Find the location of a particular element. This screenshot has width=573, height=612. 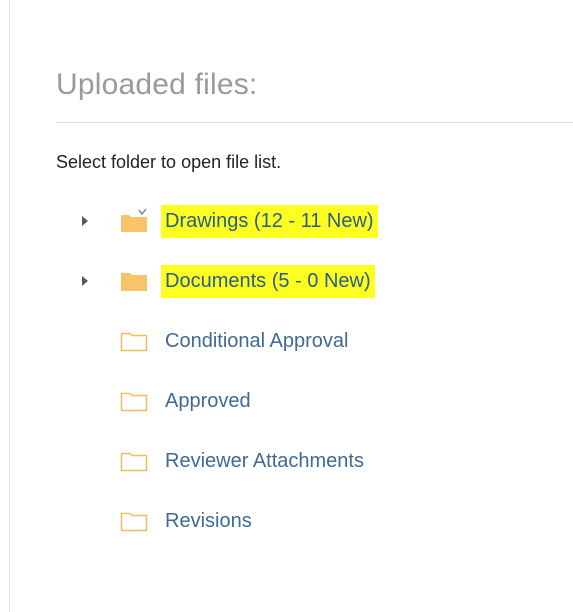

folder-label: Revisions is located at coordinates (208, 521).